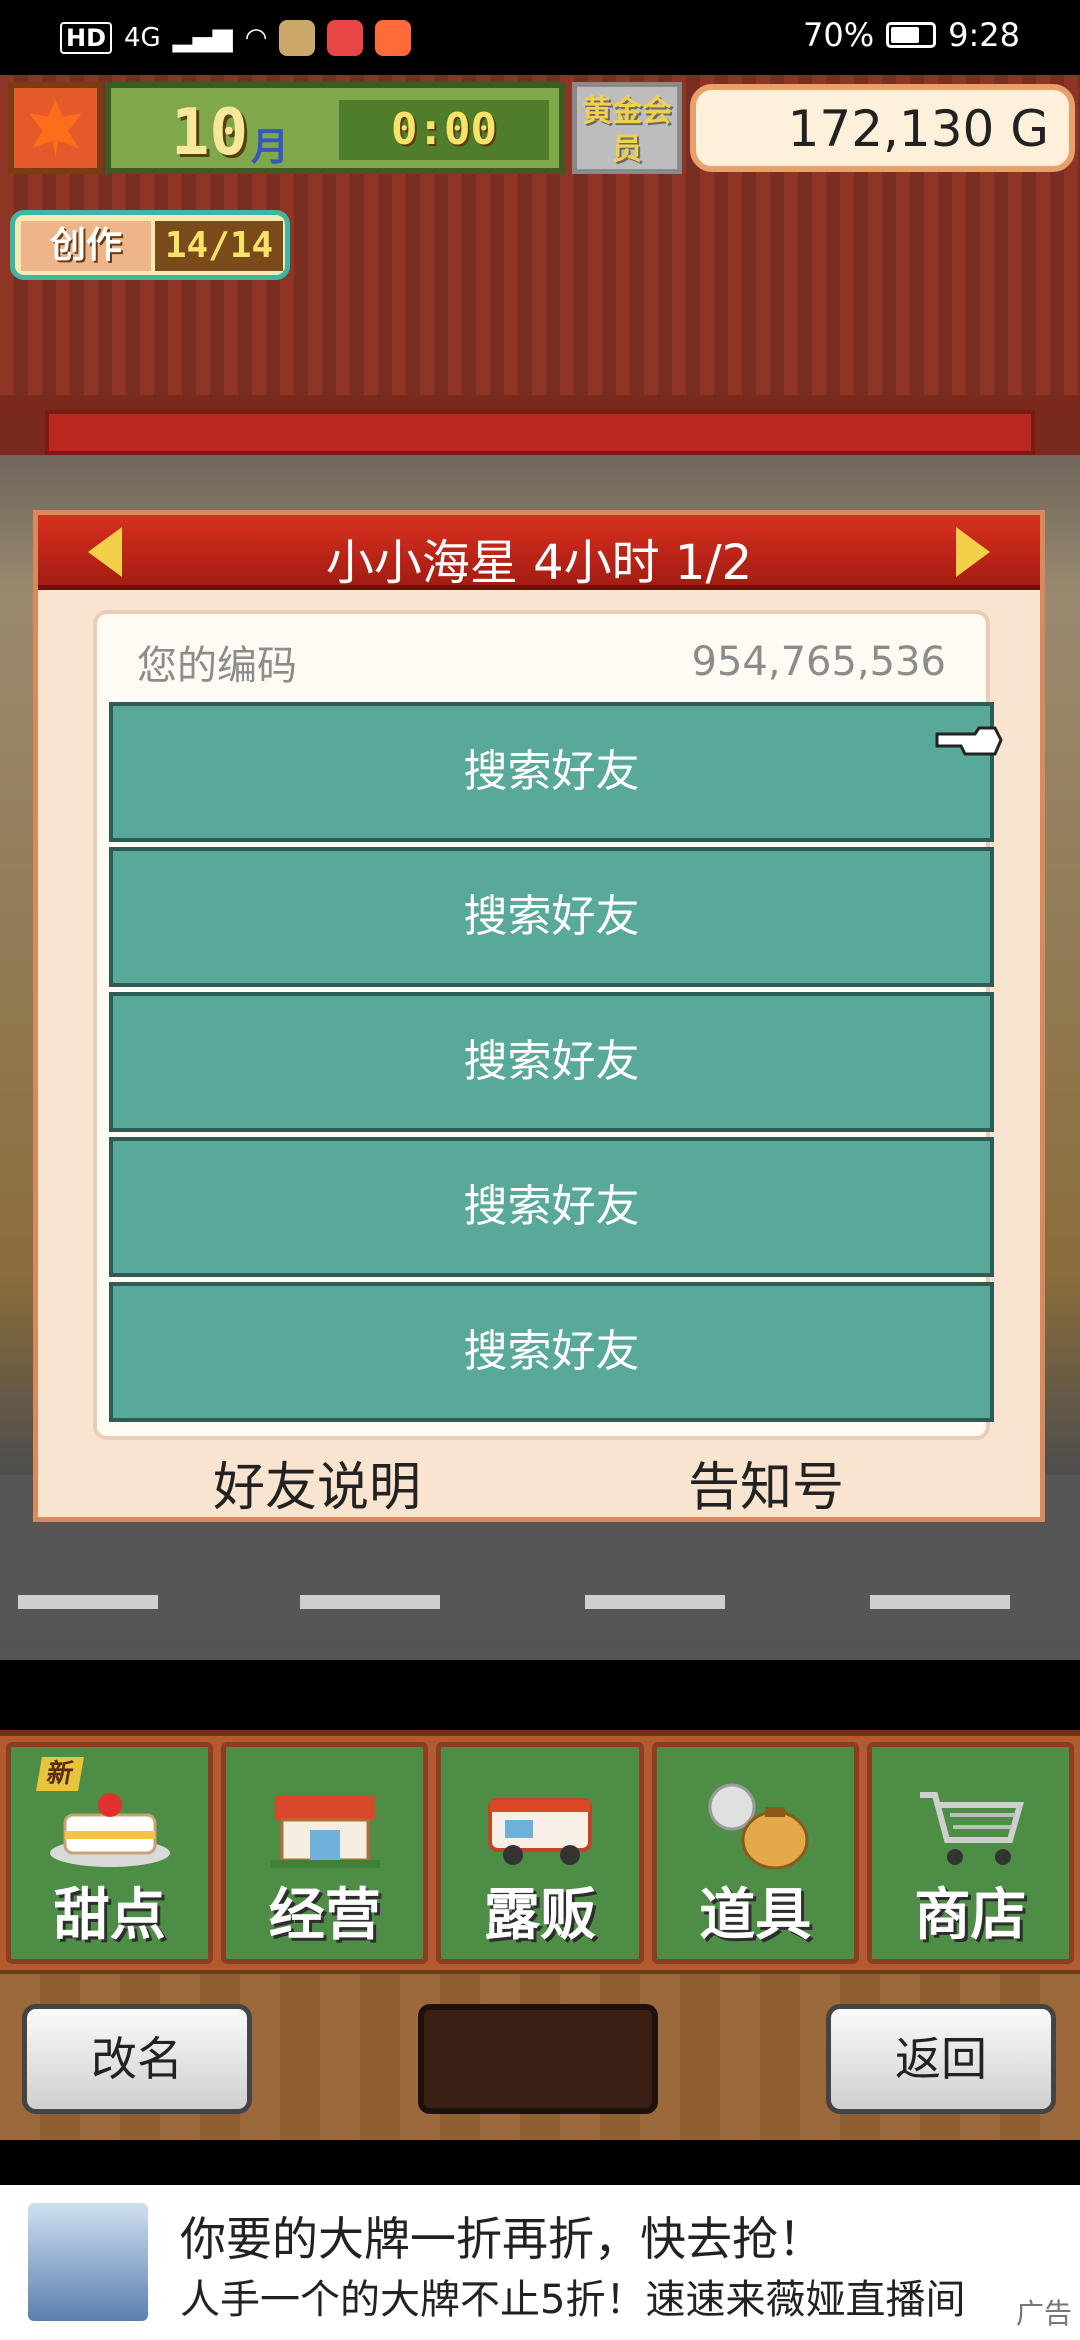 The height and width of the screenshot is (2340, 1080). I want to click on clock: 9:28, so click(984, 35).